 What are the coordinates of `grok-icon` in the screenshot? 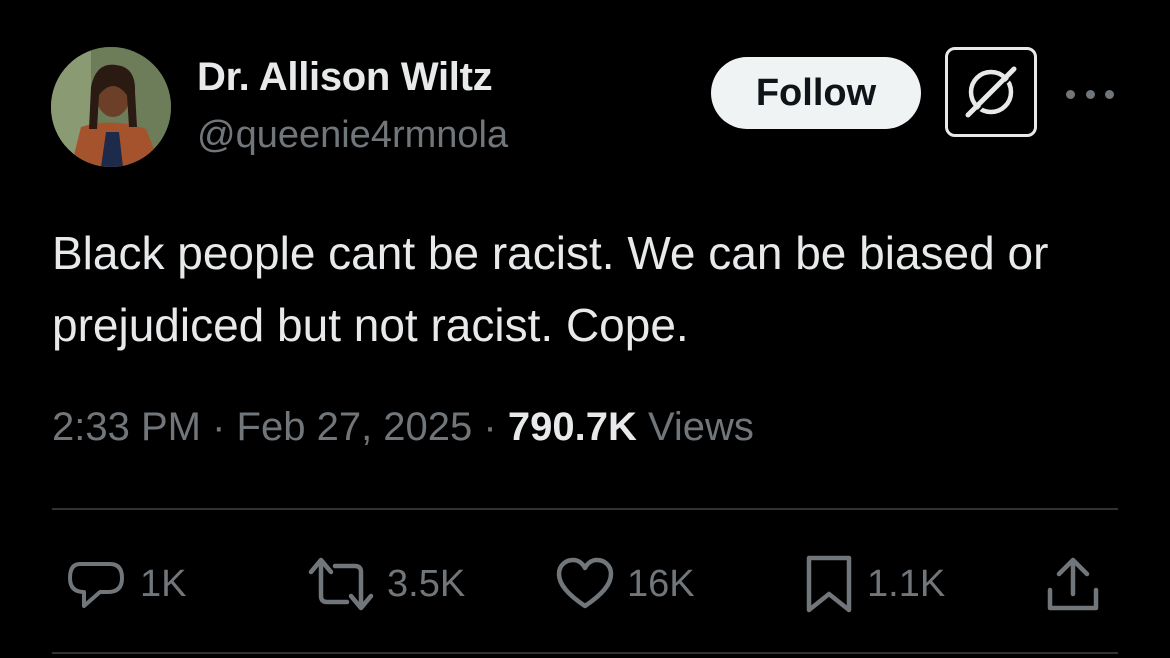 It's located at (991, 92).